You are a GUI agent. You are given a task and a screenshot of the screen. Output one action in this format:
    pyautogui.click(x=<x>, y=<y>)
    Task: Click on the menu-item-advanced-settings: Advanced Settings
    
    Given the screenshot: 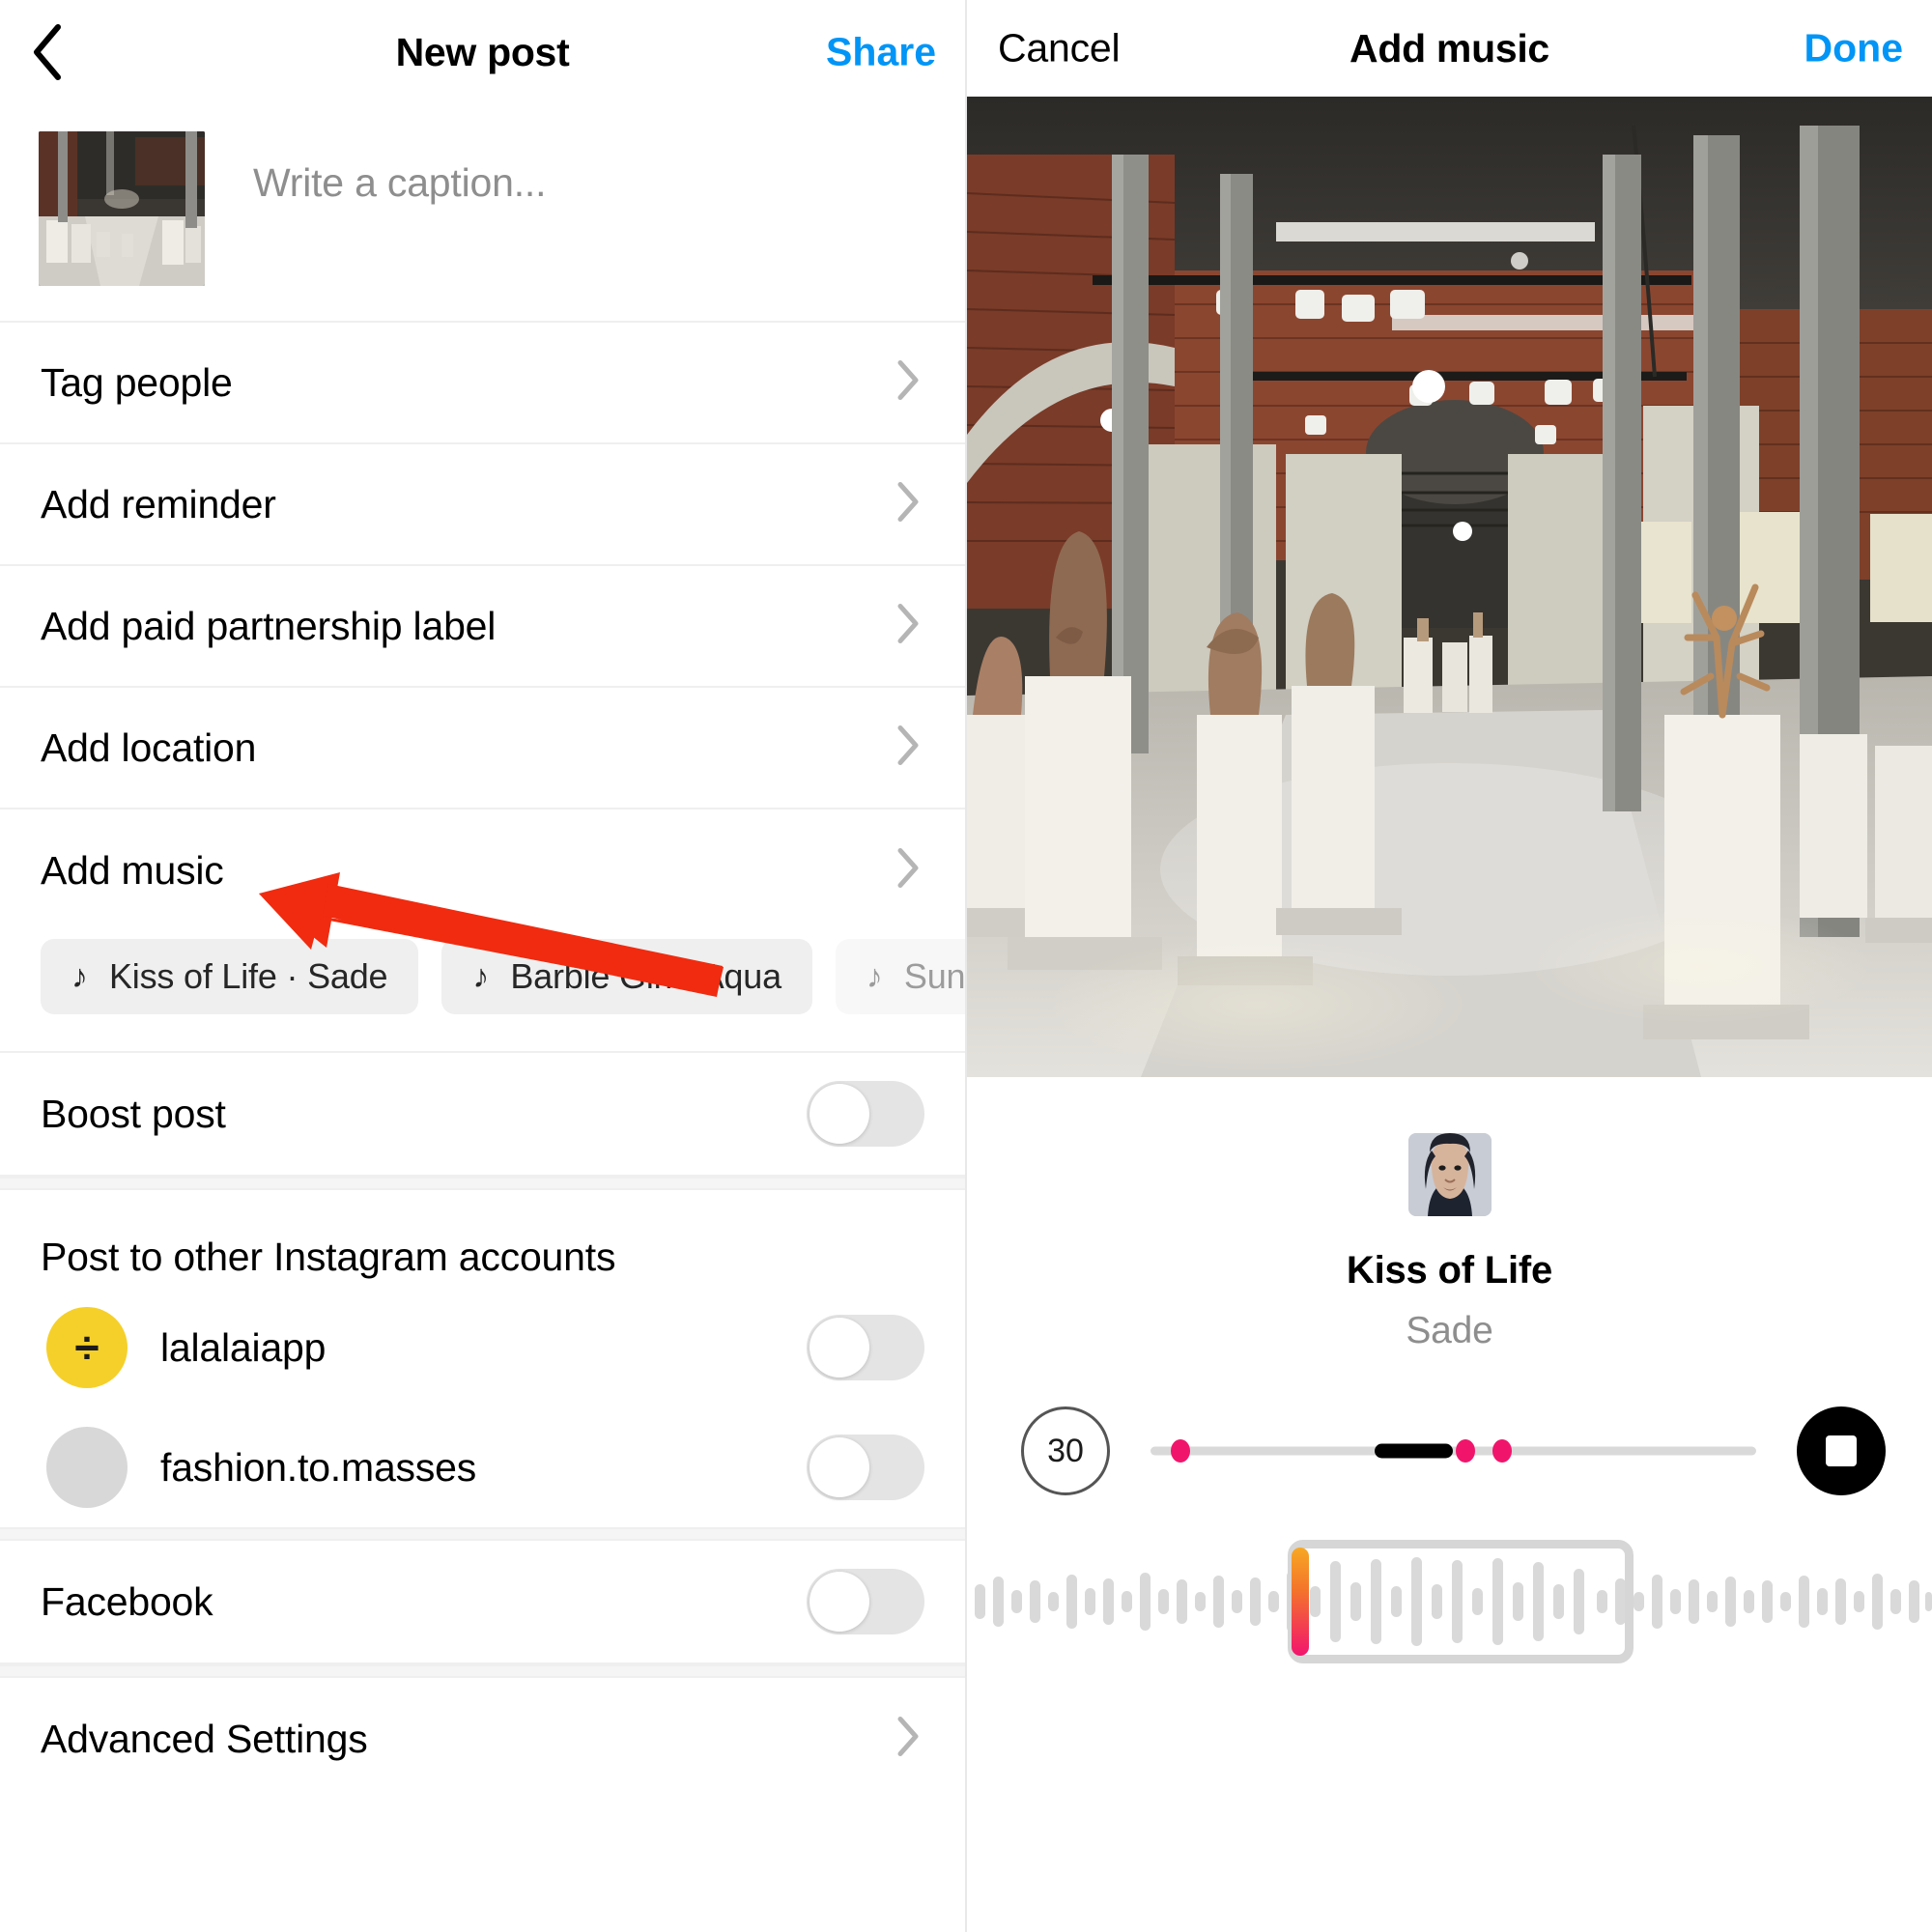 What is the action you would take?
    pyautogui.click(x=482, y=1739)
    